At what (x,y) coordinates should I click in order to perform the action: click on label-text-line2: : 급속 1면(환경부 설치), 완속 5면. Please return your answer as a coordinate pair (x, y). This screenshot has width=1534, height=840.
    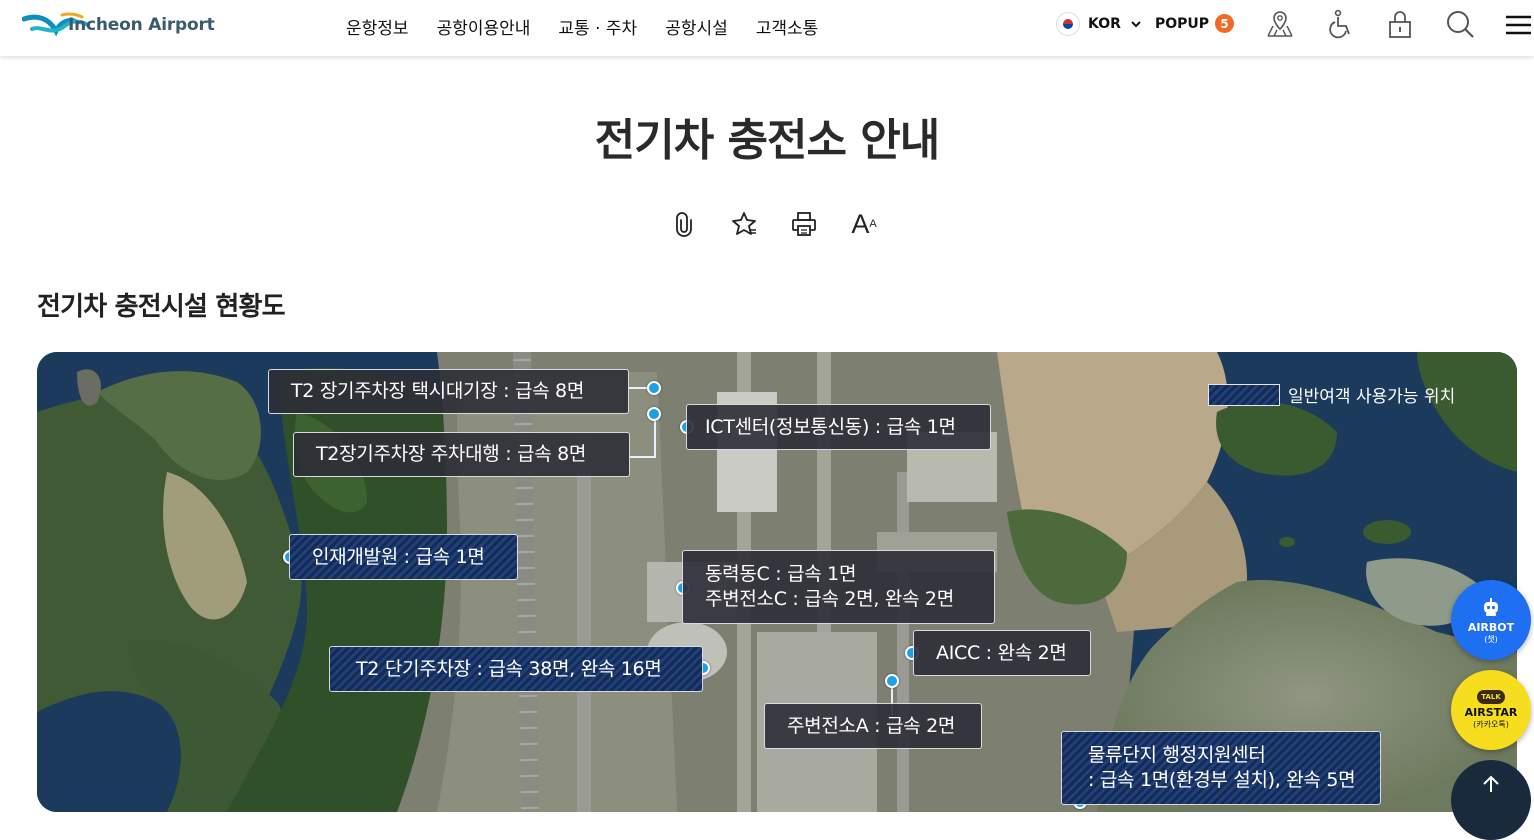
    Looking at the image, I should click on (1222, 780).